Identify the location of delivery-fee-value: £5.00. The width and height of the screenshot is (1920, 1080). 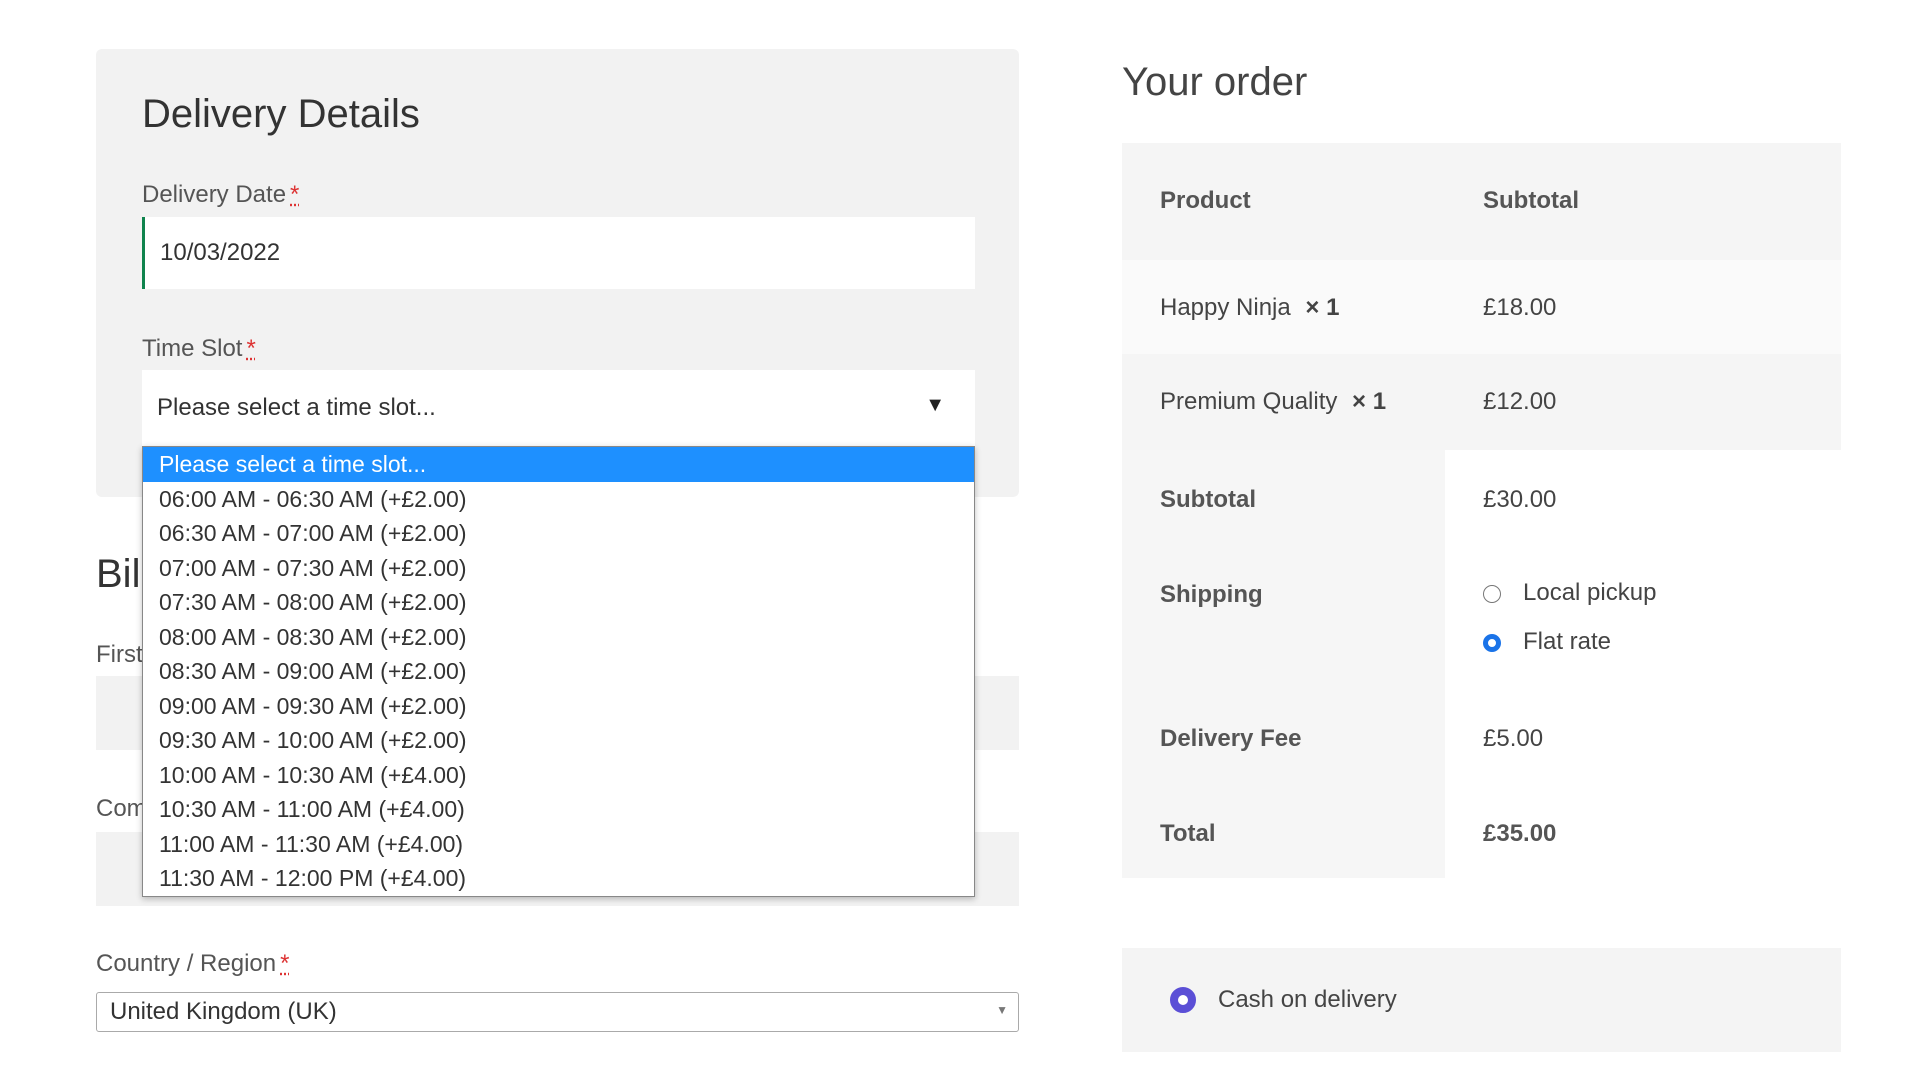
(1513, 738).